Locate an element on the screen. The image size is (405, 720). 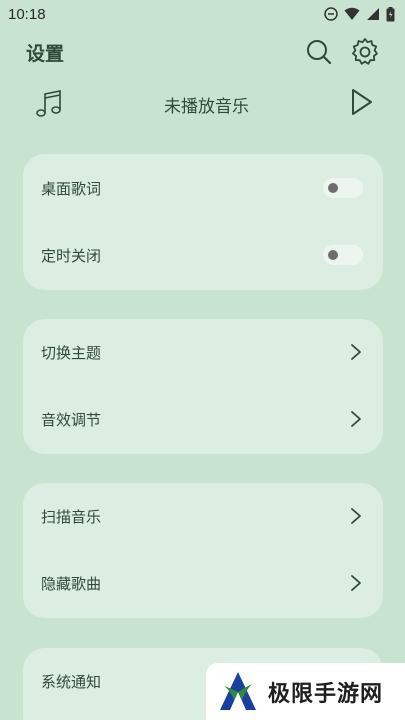
watermark: 极限手游网 is located at coordinates (305, 691).